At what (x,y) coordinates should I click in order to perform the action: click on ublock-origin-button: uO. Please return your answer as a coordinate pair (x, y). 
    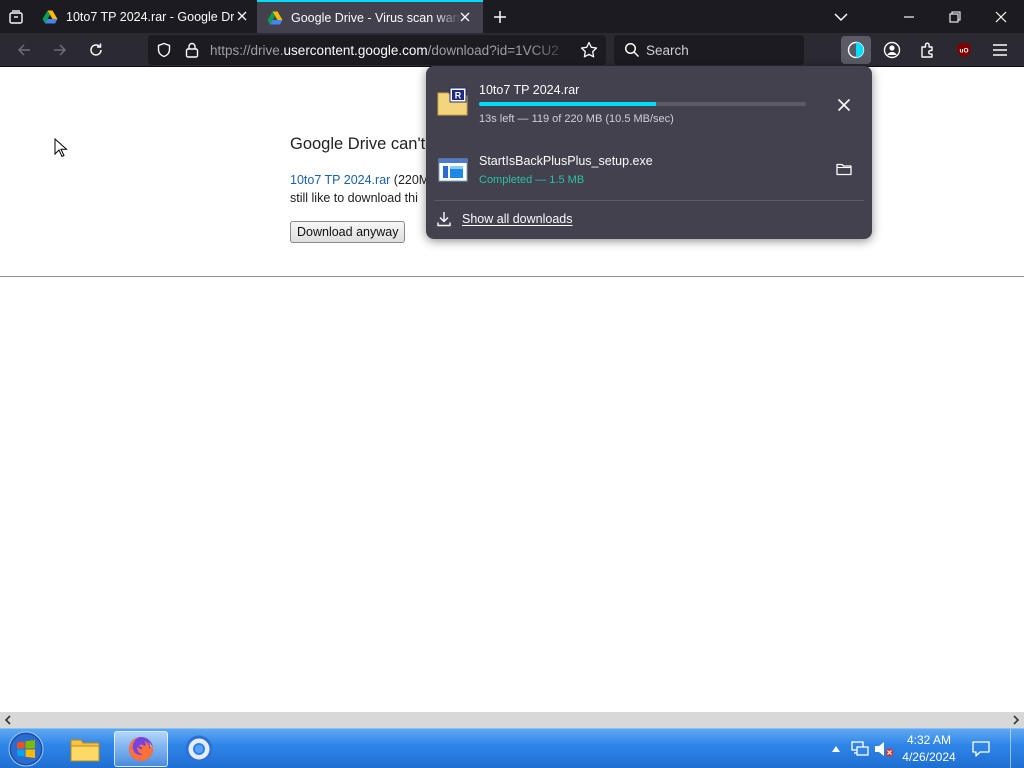
    Looking at the image, I should click on (964, 50).